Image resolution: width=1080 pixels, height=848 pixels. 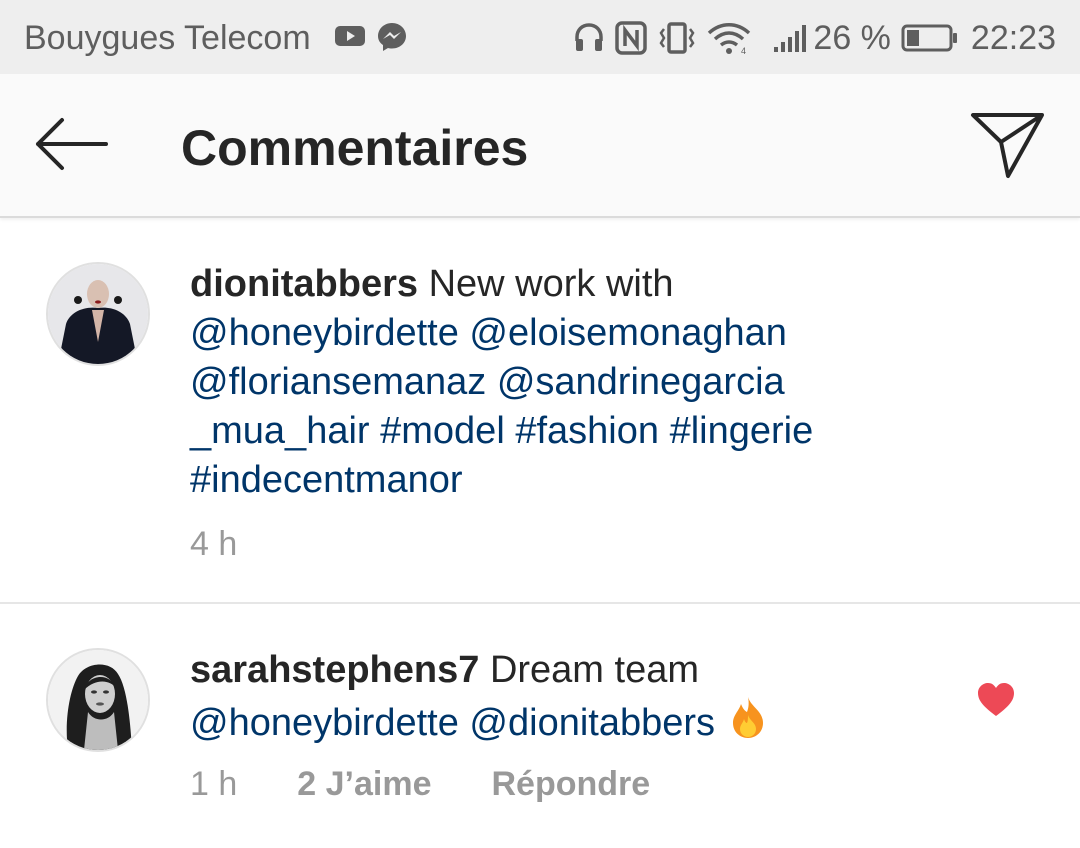 I want to click on comment-meta: 1 h 2 J’aime Répondre, so click(x=420, y=784).